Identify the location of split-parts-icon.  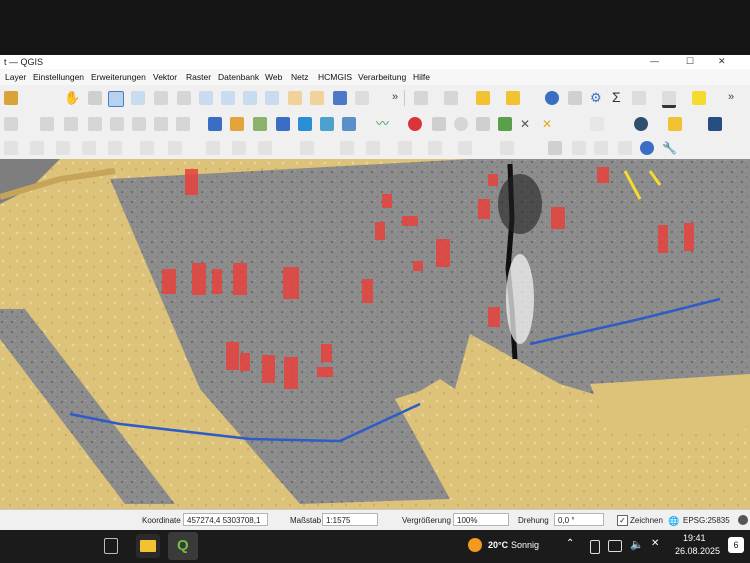
(265, 148).